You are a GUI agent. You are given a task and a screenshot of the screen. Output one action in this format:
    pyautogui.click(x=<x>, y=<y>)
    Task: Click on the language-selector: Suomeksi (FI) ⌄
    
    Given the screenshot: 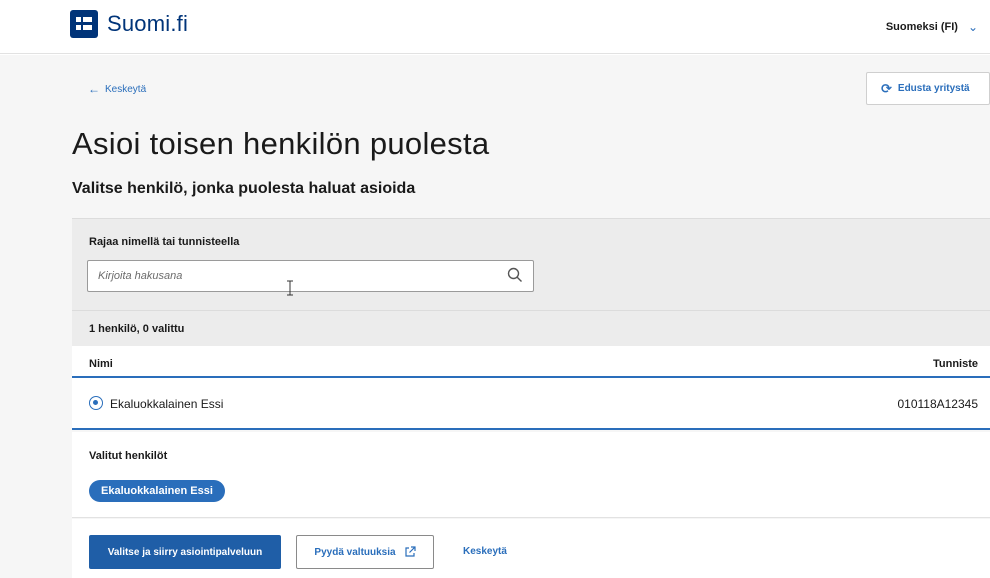 What is the action you would take?
    pyautogui.click(x=932, y=27)
    